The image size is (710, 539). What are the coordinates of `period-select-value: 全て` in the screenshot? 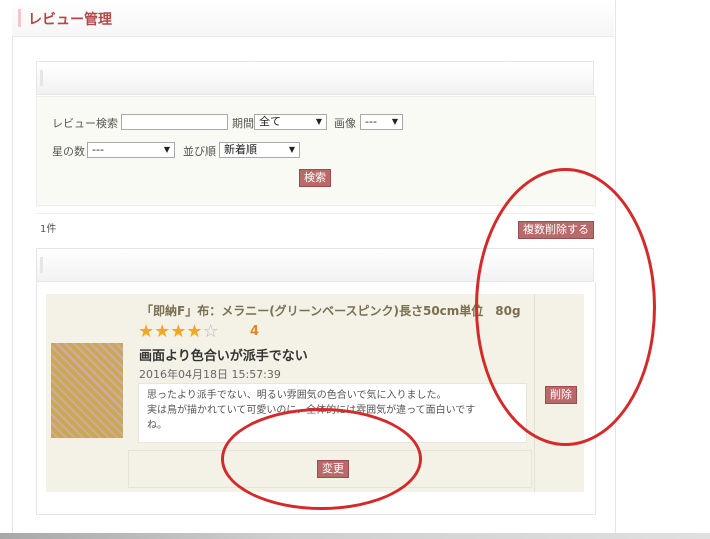 It's located at (270, 121).